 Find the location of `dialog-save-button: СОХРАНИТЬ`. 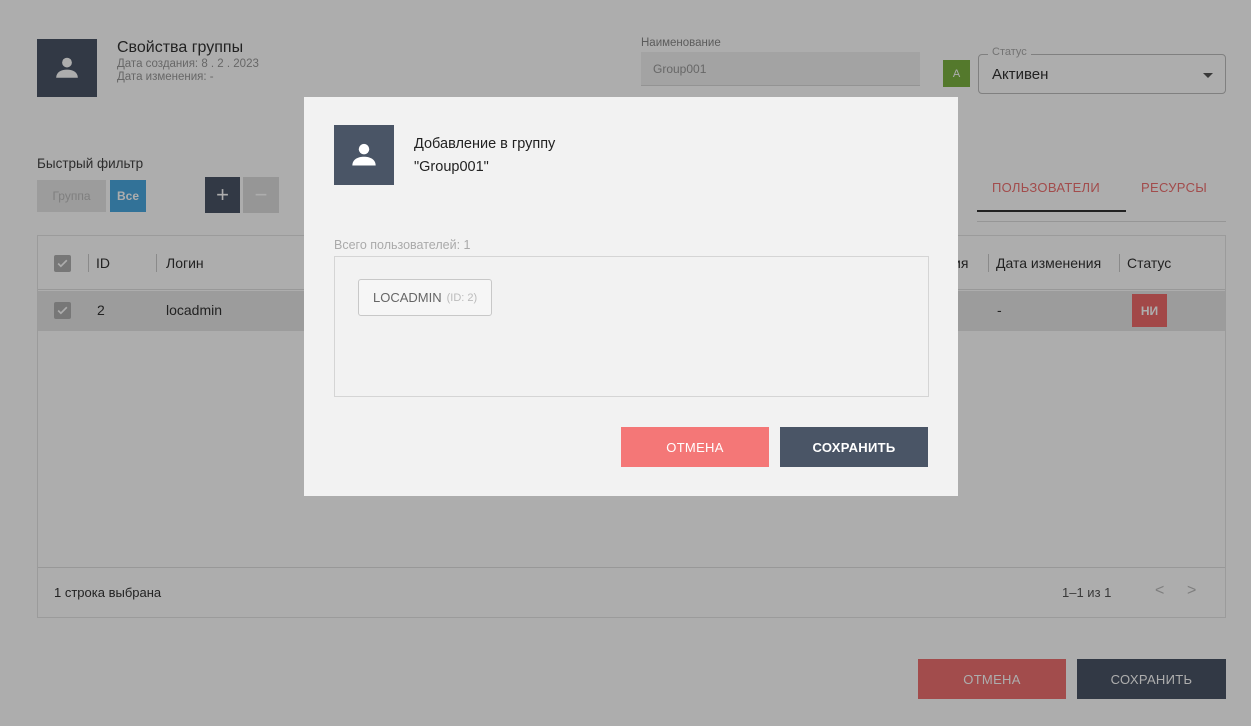

dialog-save-button: СОХРАНИТЬ is located at coordinates (854, 447).